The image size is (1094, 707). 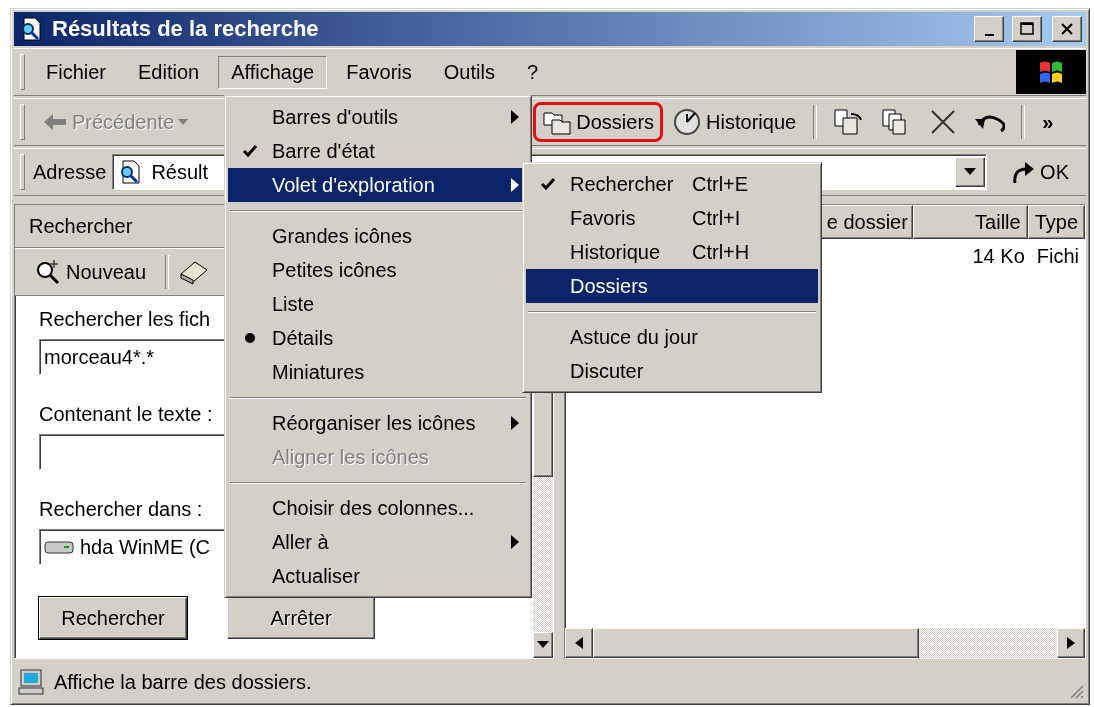 What do you see at coordinates (378, 151) in the screenshot?
I see `menu-item: Barre d'état` at bounding box center [378, 151].